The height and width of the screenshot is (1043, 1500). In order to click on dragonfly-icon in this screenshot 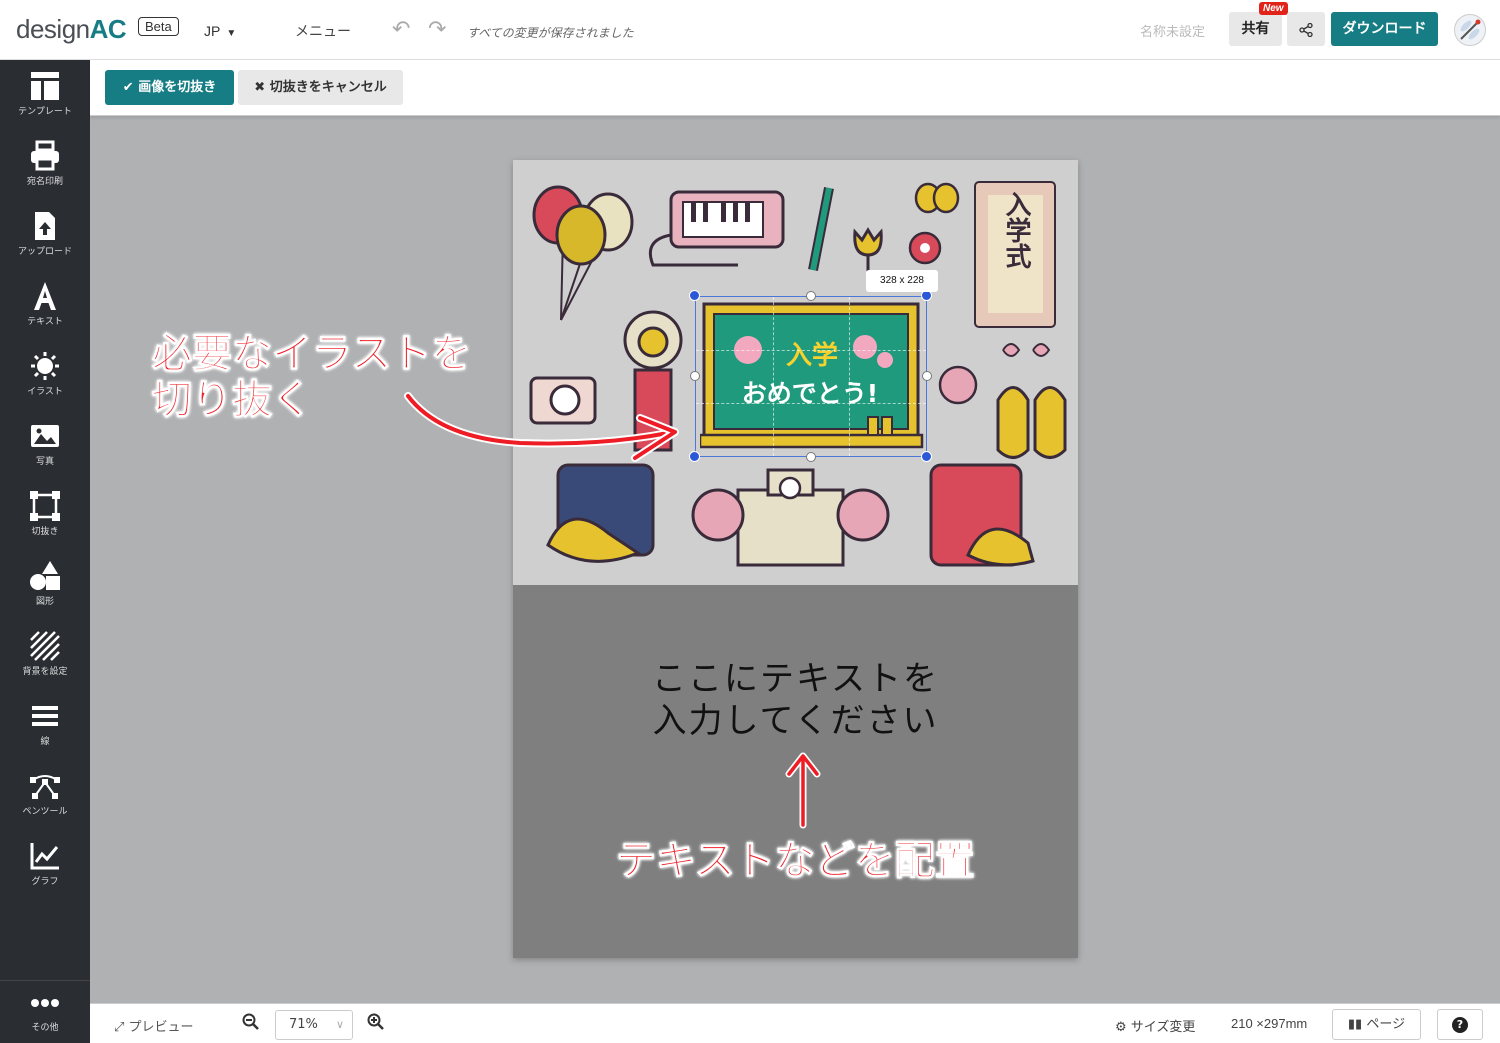, I will do `click(1470, 29)`.